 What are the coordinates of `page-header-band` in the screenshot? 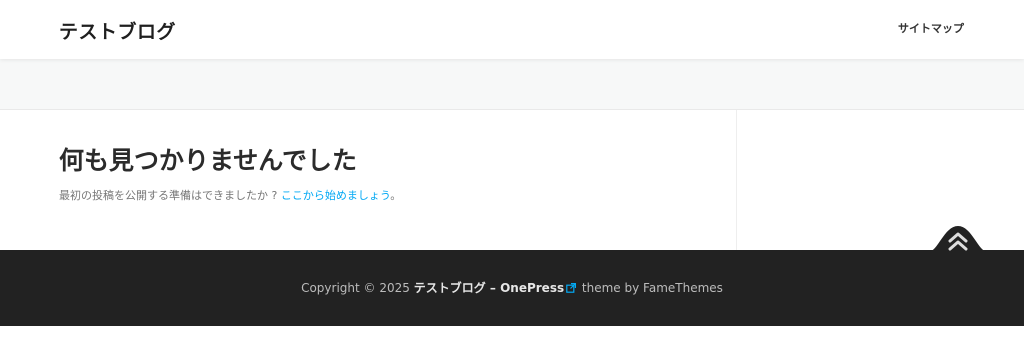 It's located at (512, 84).